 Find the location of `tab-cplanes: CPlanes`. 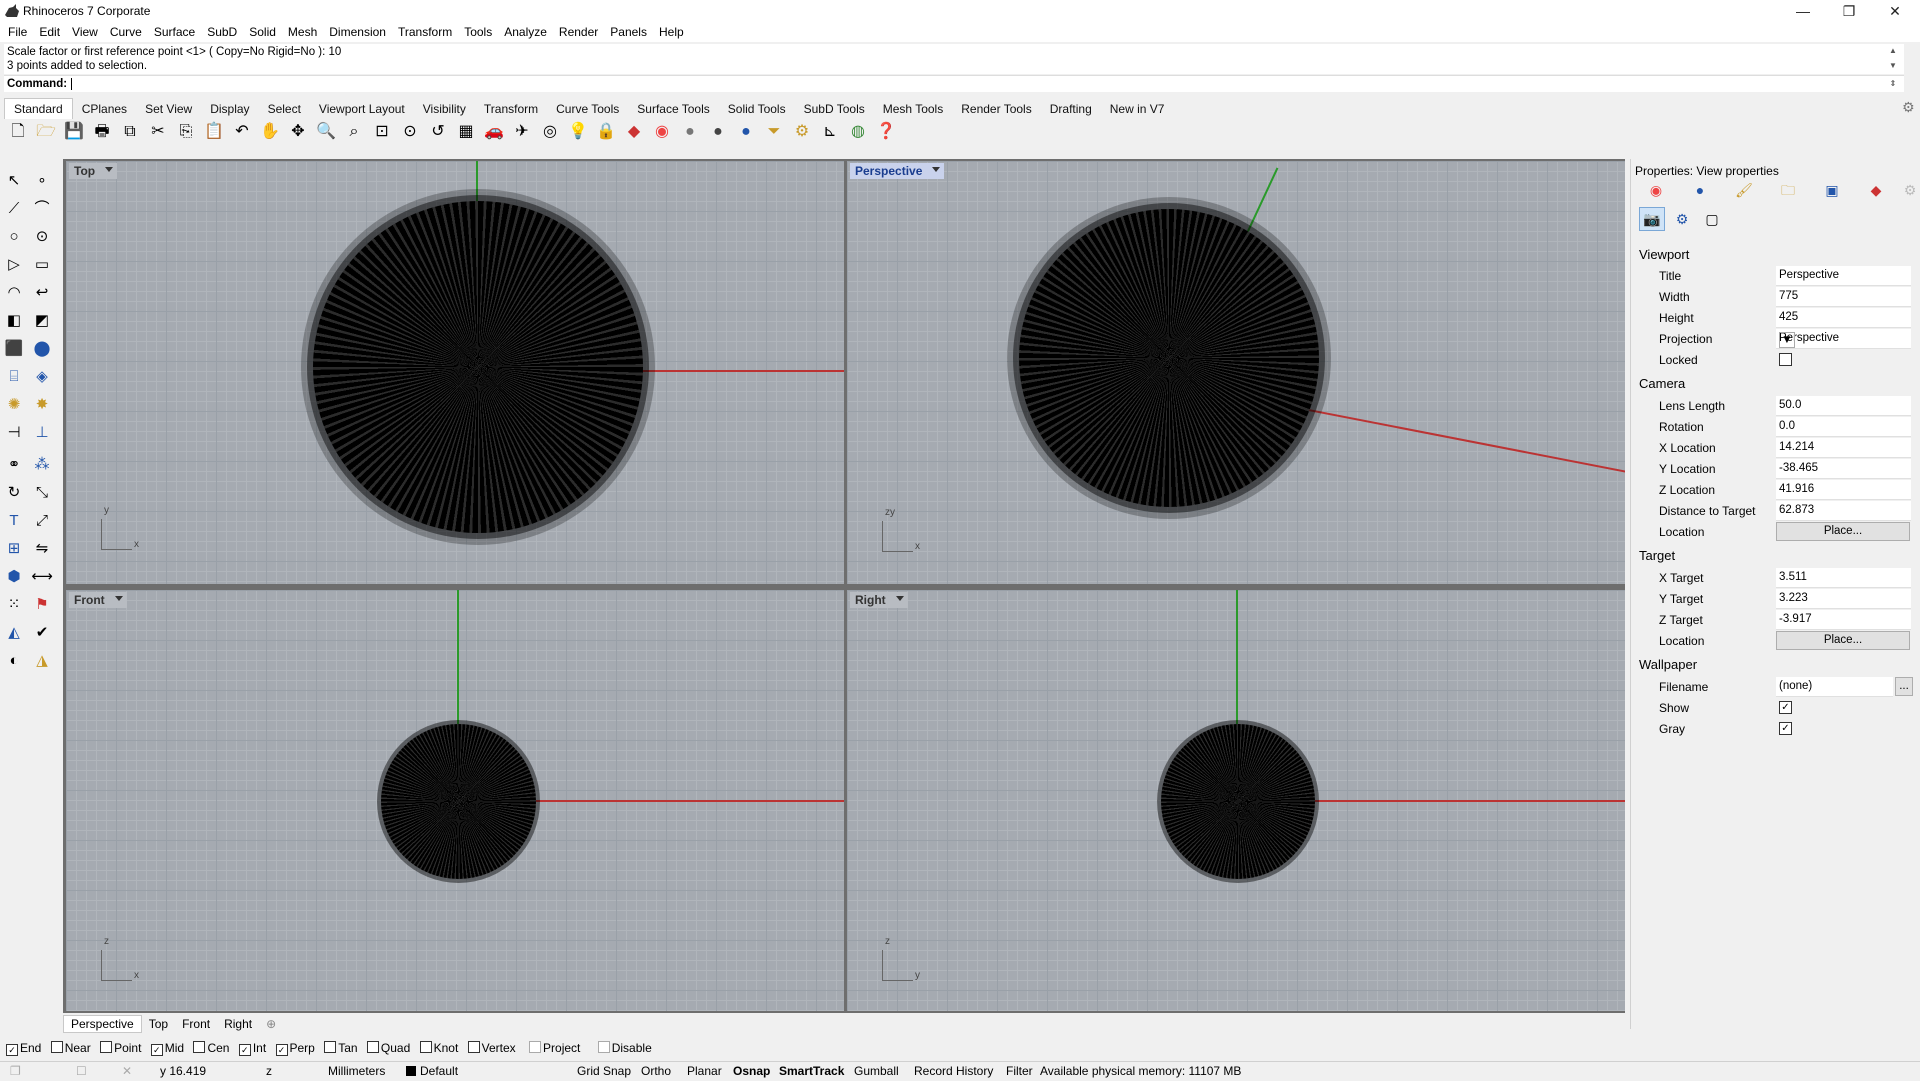

tab-cplanes: CPlanes is located at coordinates (104, 109).